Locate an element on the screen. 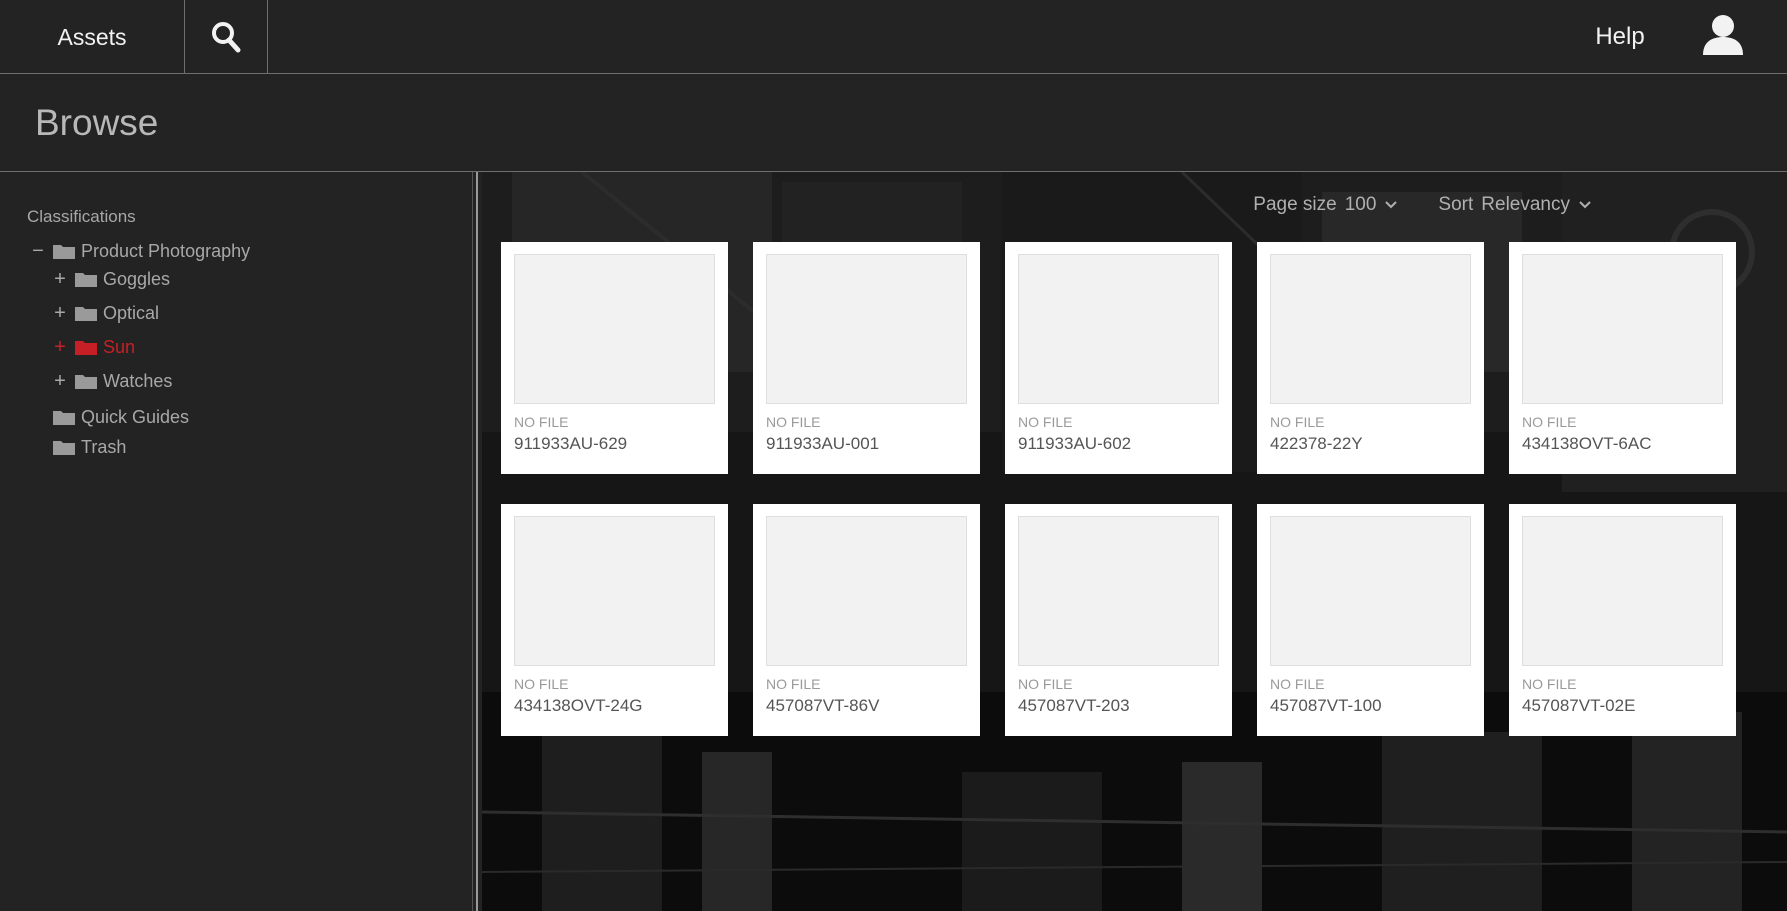 Image resolution: width=1787 pixels, height=911 pixels. asset-card: NO FILE 457087VT-86V is located at coordinates (866, 620).